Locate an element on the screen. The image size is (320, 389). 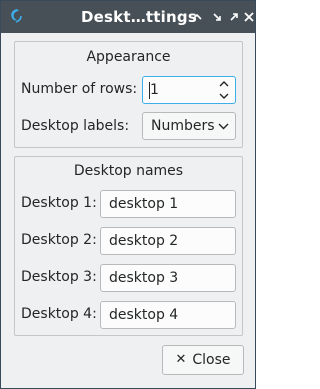
desktop-1-field: desktop 1 is located at coordinates (168, 204).